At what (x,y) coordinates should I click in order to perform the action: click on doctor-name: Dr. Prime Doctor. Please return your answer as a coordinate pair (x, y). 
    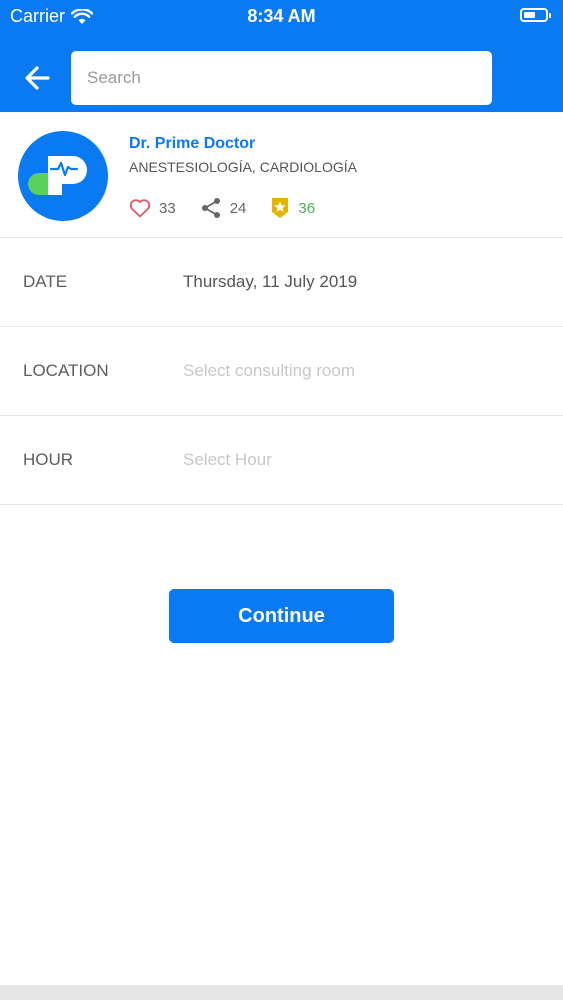
    Looking at the image, I should click on (192, 144).